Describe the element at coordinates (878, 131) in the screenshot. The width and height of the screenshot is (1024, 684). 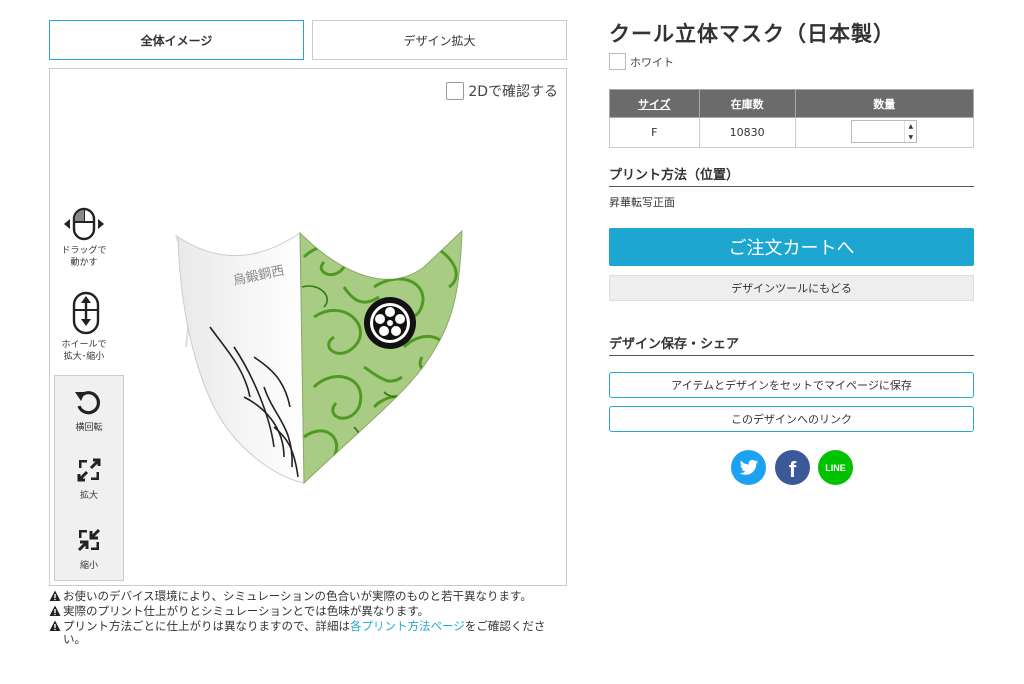
I see `quantity-input` at that location.